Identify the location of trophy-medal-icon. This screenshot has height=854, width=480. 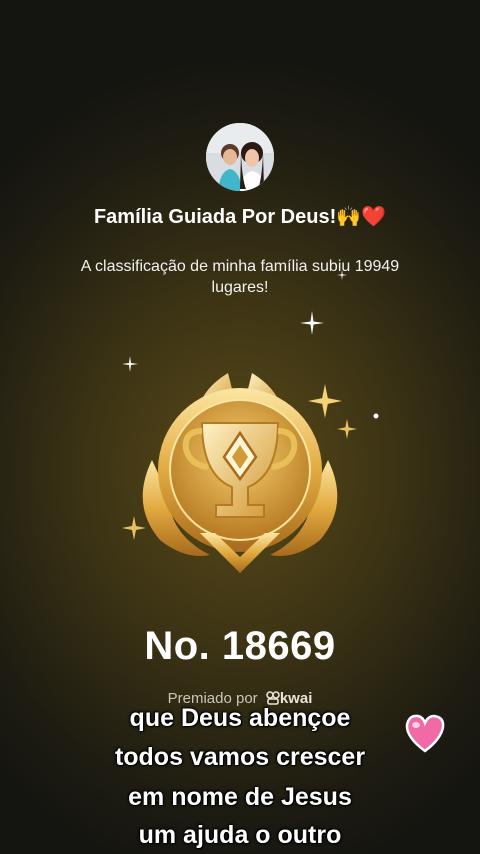
(240, 473).